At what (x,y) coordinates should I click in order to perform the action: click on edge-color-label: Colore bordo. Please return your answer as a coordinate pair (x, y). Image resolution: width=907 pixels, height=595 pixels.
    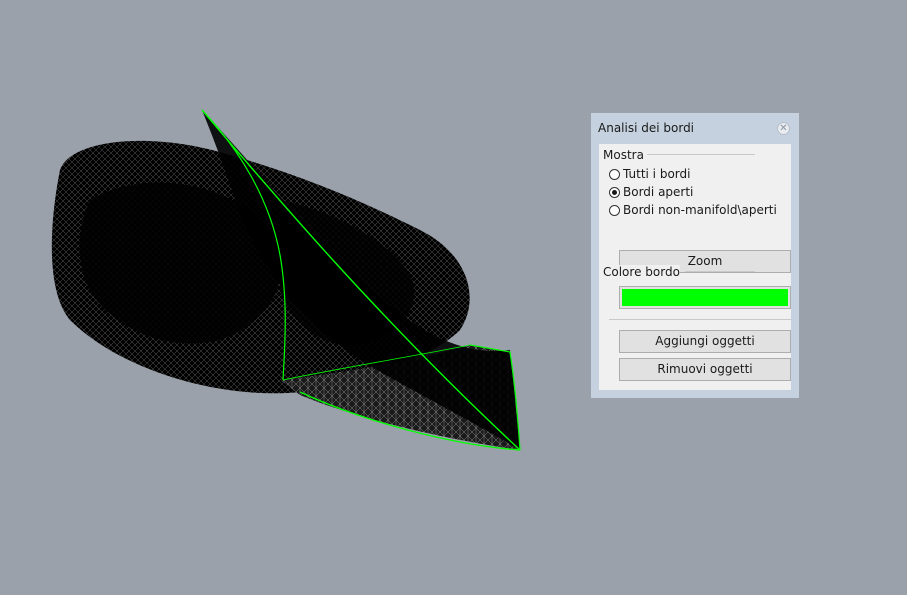
    Looking at the image, I should click on (641, 272).